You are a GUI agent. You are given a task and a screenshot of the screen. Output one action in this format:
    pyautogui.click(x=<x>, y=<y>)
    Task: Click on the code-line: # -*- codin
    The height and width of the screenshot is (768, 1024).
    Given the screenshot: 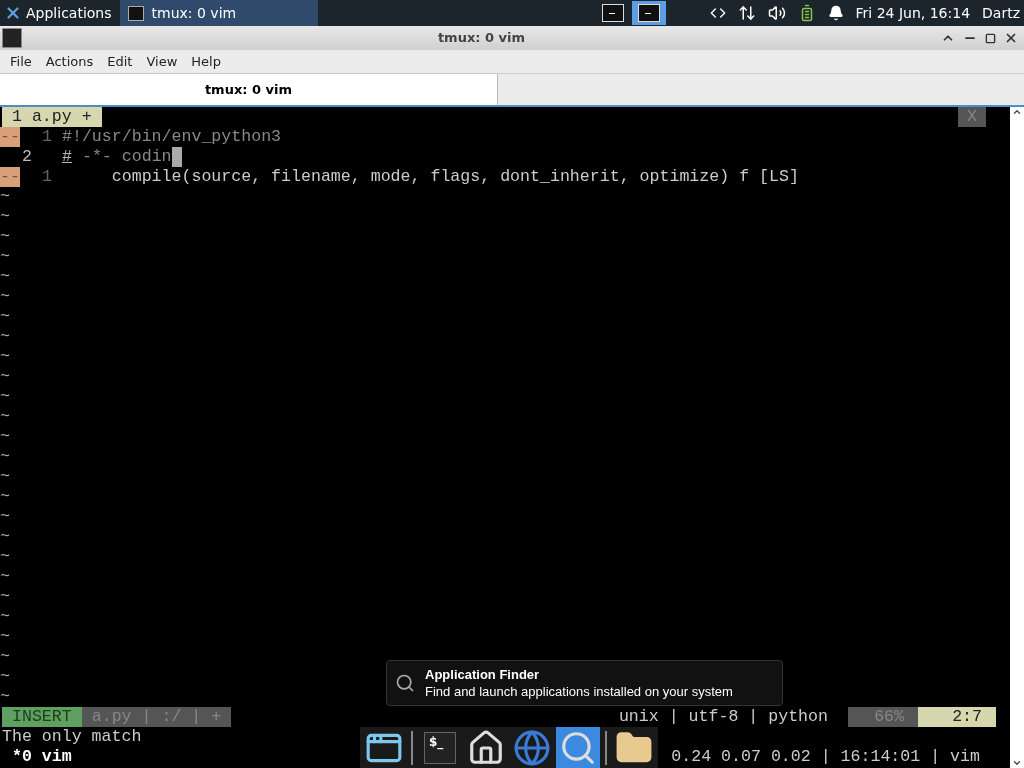 What is the action you would take?
    pyautogui.click(x=117, y=157)
    